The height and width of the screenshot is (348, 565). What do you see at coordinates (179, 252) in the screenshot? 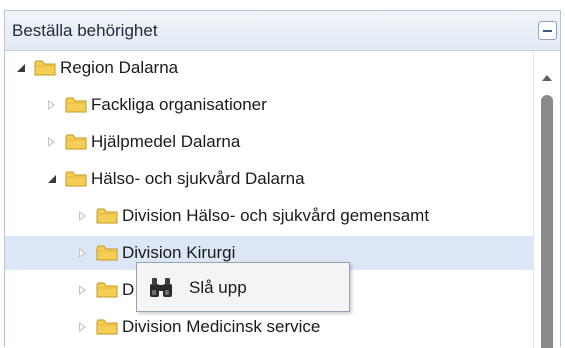
I see `tree-item-label: Division Kirurgi` at bounding box center [179, 252].